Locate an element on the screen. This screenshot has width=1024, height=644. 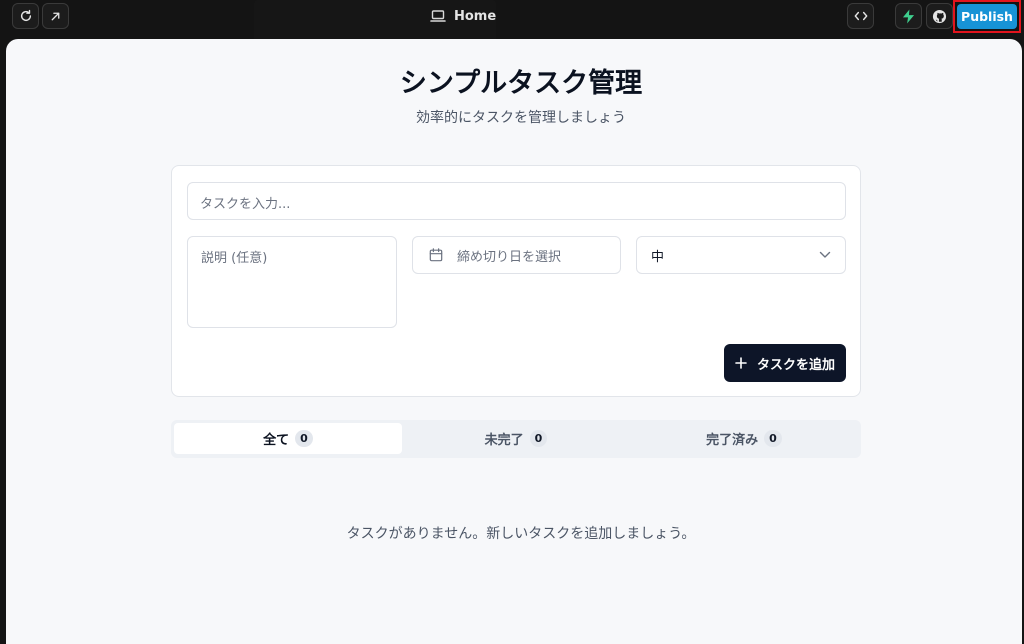
tab-completed: 完了済み 0 is located at coordinates (744, 438).